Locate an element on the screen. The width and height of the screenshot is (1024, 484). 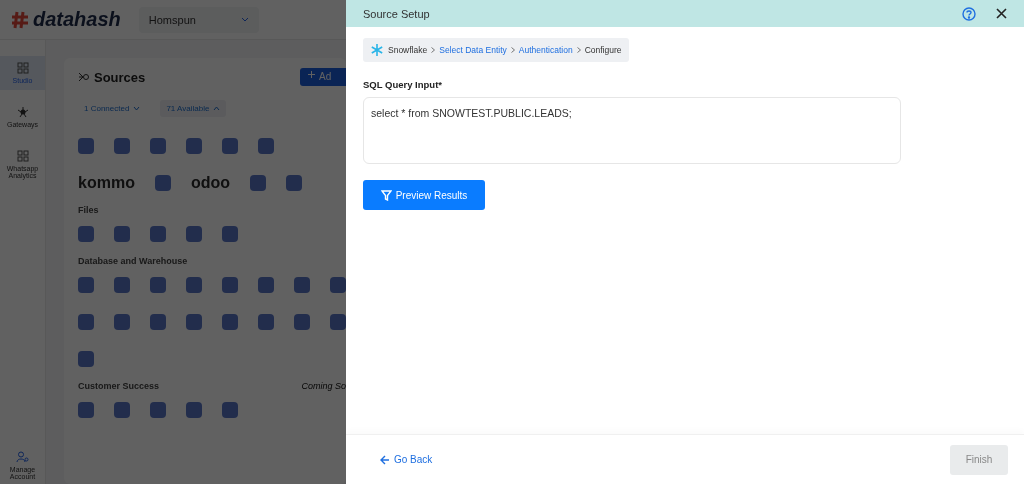
coming-soon-note: Coming So is located at coordinates (323, 386).